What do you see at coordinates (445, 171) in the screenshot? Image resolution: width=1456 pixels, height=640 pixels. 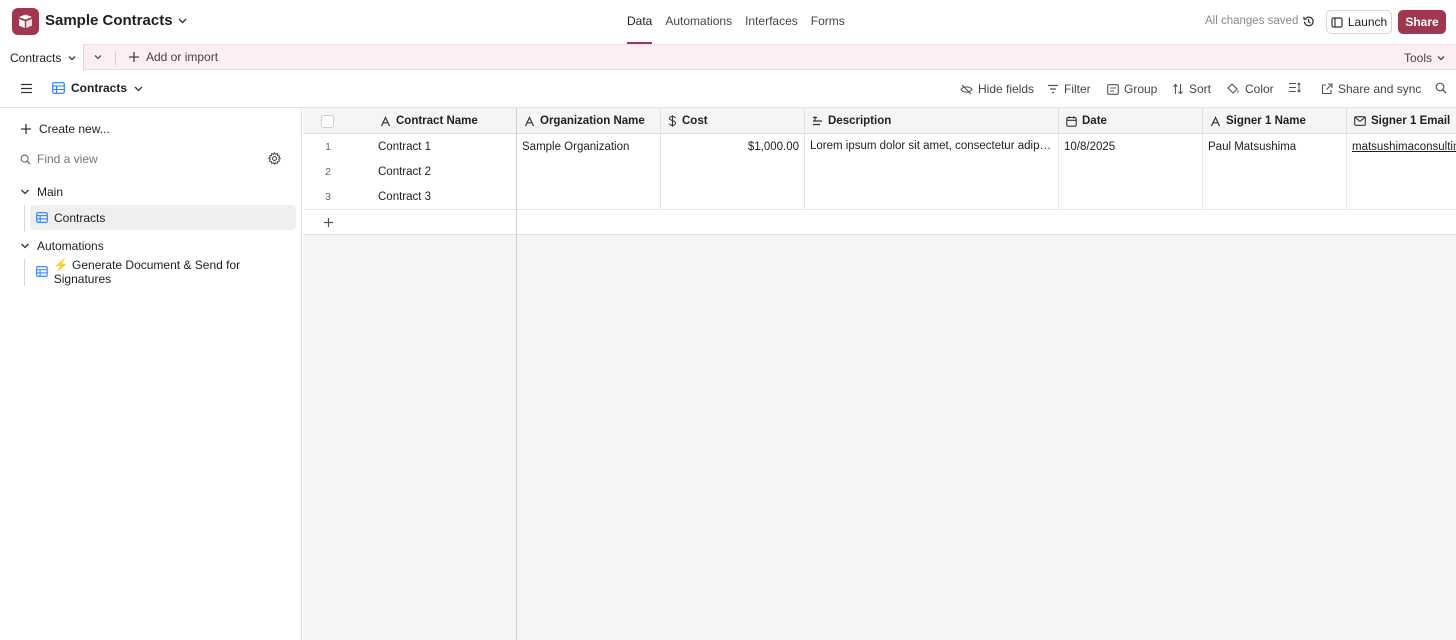 I see `cell-contract-name: Contract 2` at bounding box center [445, 171].